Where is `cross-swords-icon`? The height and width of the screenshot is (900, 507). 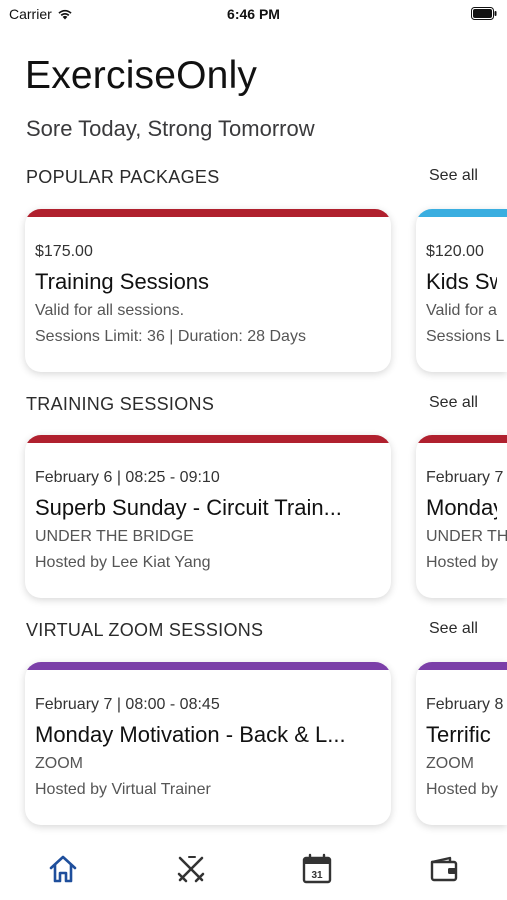
cross-swords-icon is located at coordinates (191, 869).